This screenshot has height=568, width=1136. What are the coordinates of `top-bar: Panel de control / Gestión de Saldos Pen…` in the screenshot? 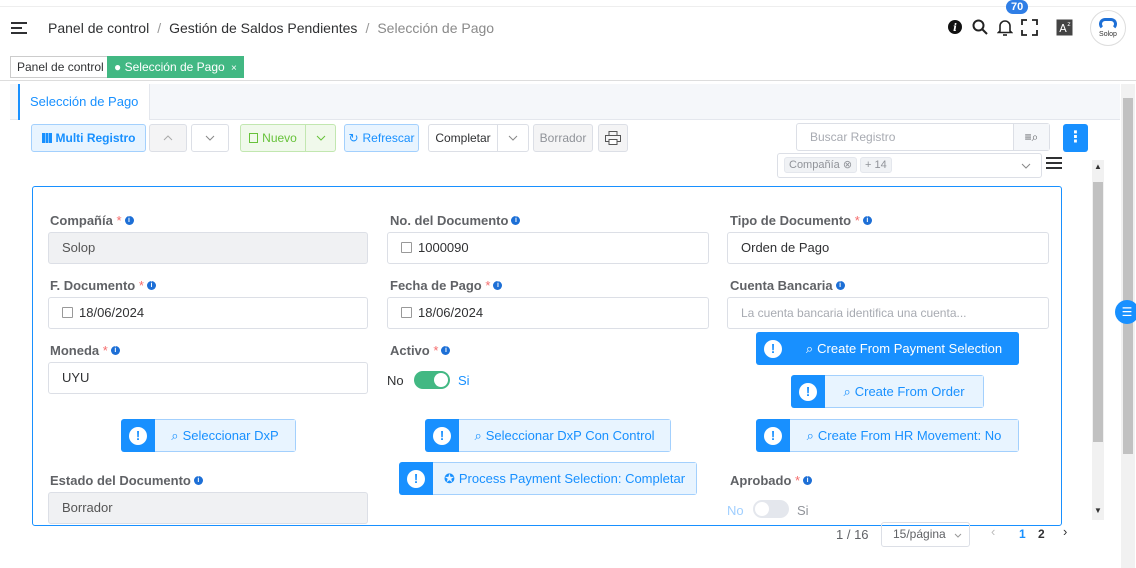 It's located at (568, 28).